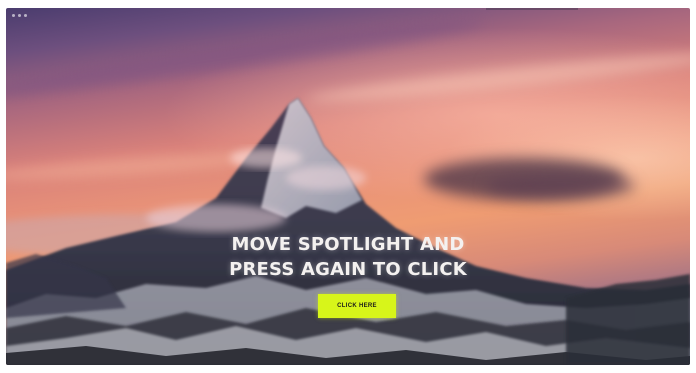 Image resolution: width=696 pixels, height=373 pixels. Describe the element at coordinates (348, 244) in the screenshot. I see `hero-headline-line-1: MOVE SPOTLIGHT AND` at that location.